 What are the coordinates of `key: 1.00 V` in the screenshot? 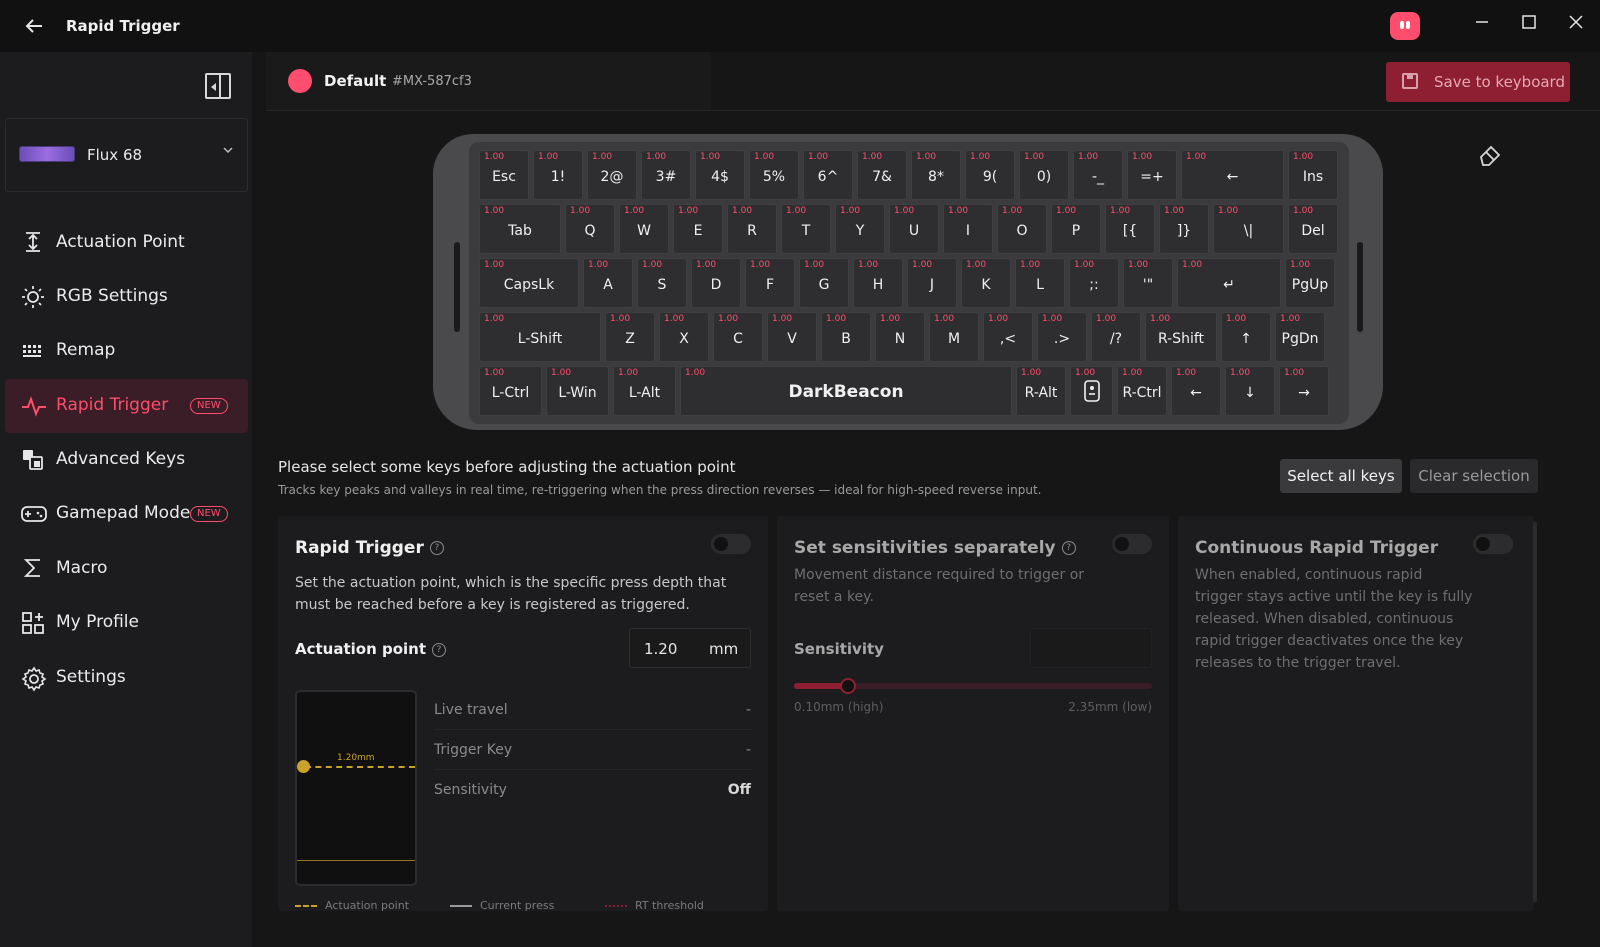 It's located at (792, 337).